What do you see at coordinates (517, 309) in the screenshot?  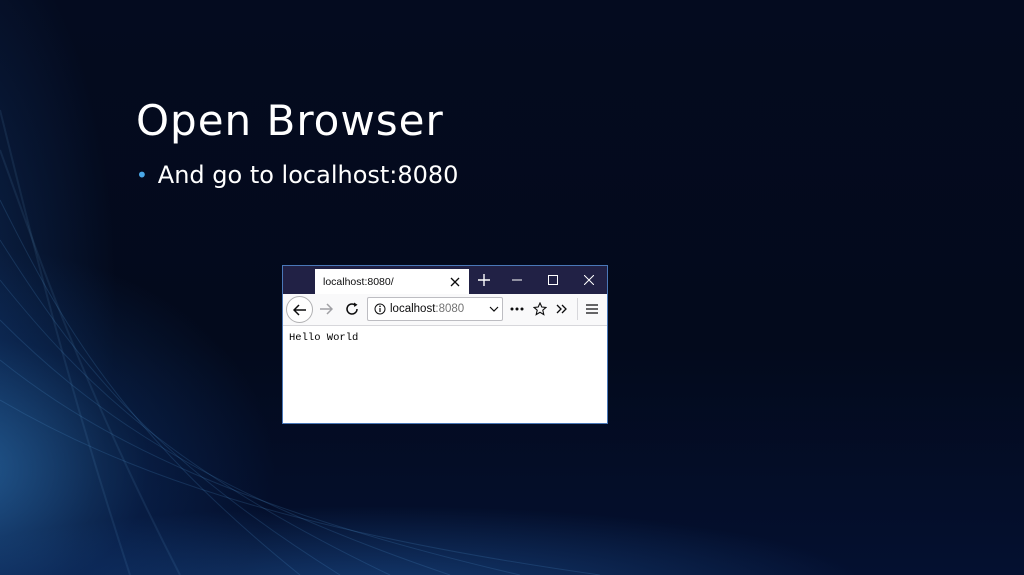 I see `page-actions-icon` at bounding box center [517, 309].